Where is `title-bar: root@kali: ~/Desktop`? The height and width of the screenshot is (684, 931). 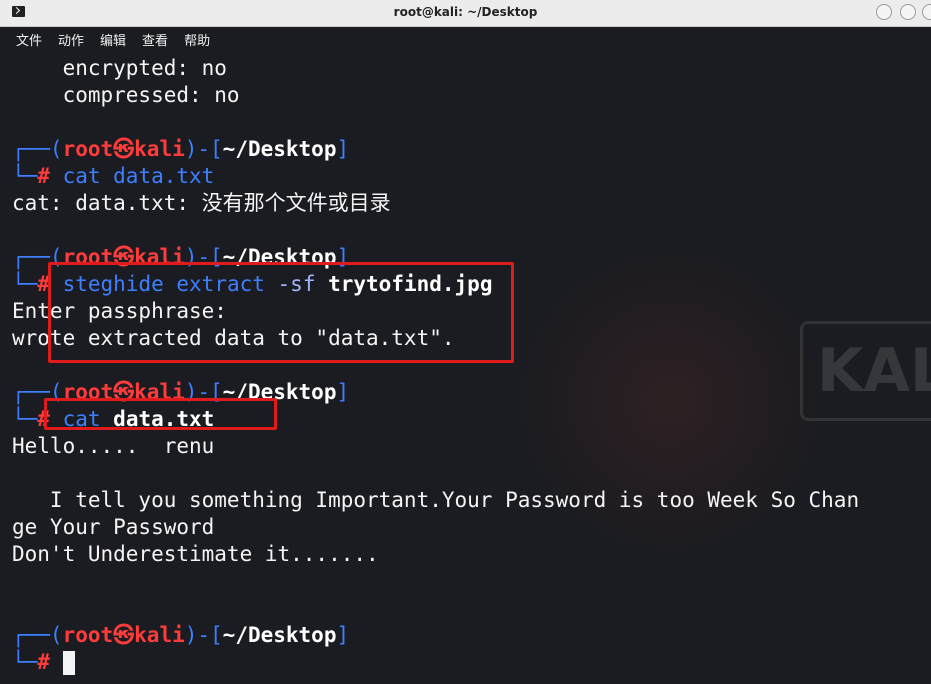 title-bar: root@kali: ~/Desktop is located at coordinates (465, 13).